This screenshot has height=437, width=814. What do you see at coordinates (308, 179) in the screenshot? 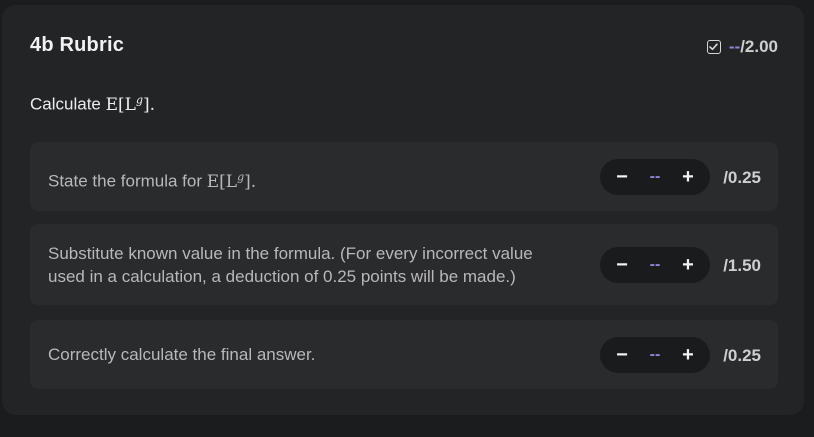
I see `rubric-item-text: State the formula for E[Lg].` at bounding box center [308, 179].